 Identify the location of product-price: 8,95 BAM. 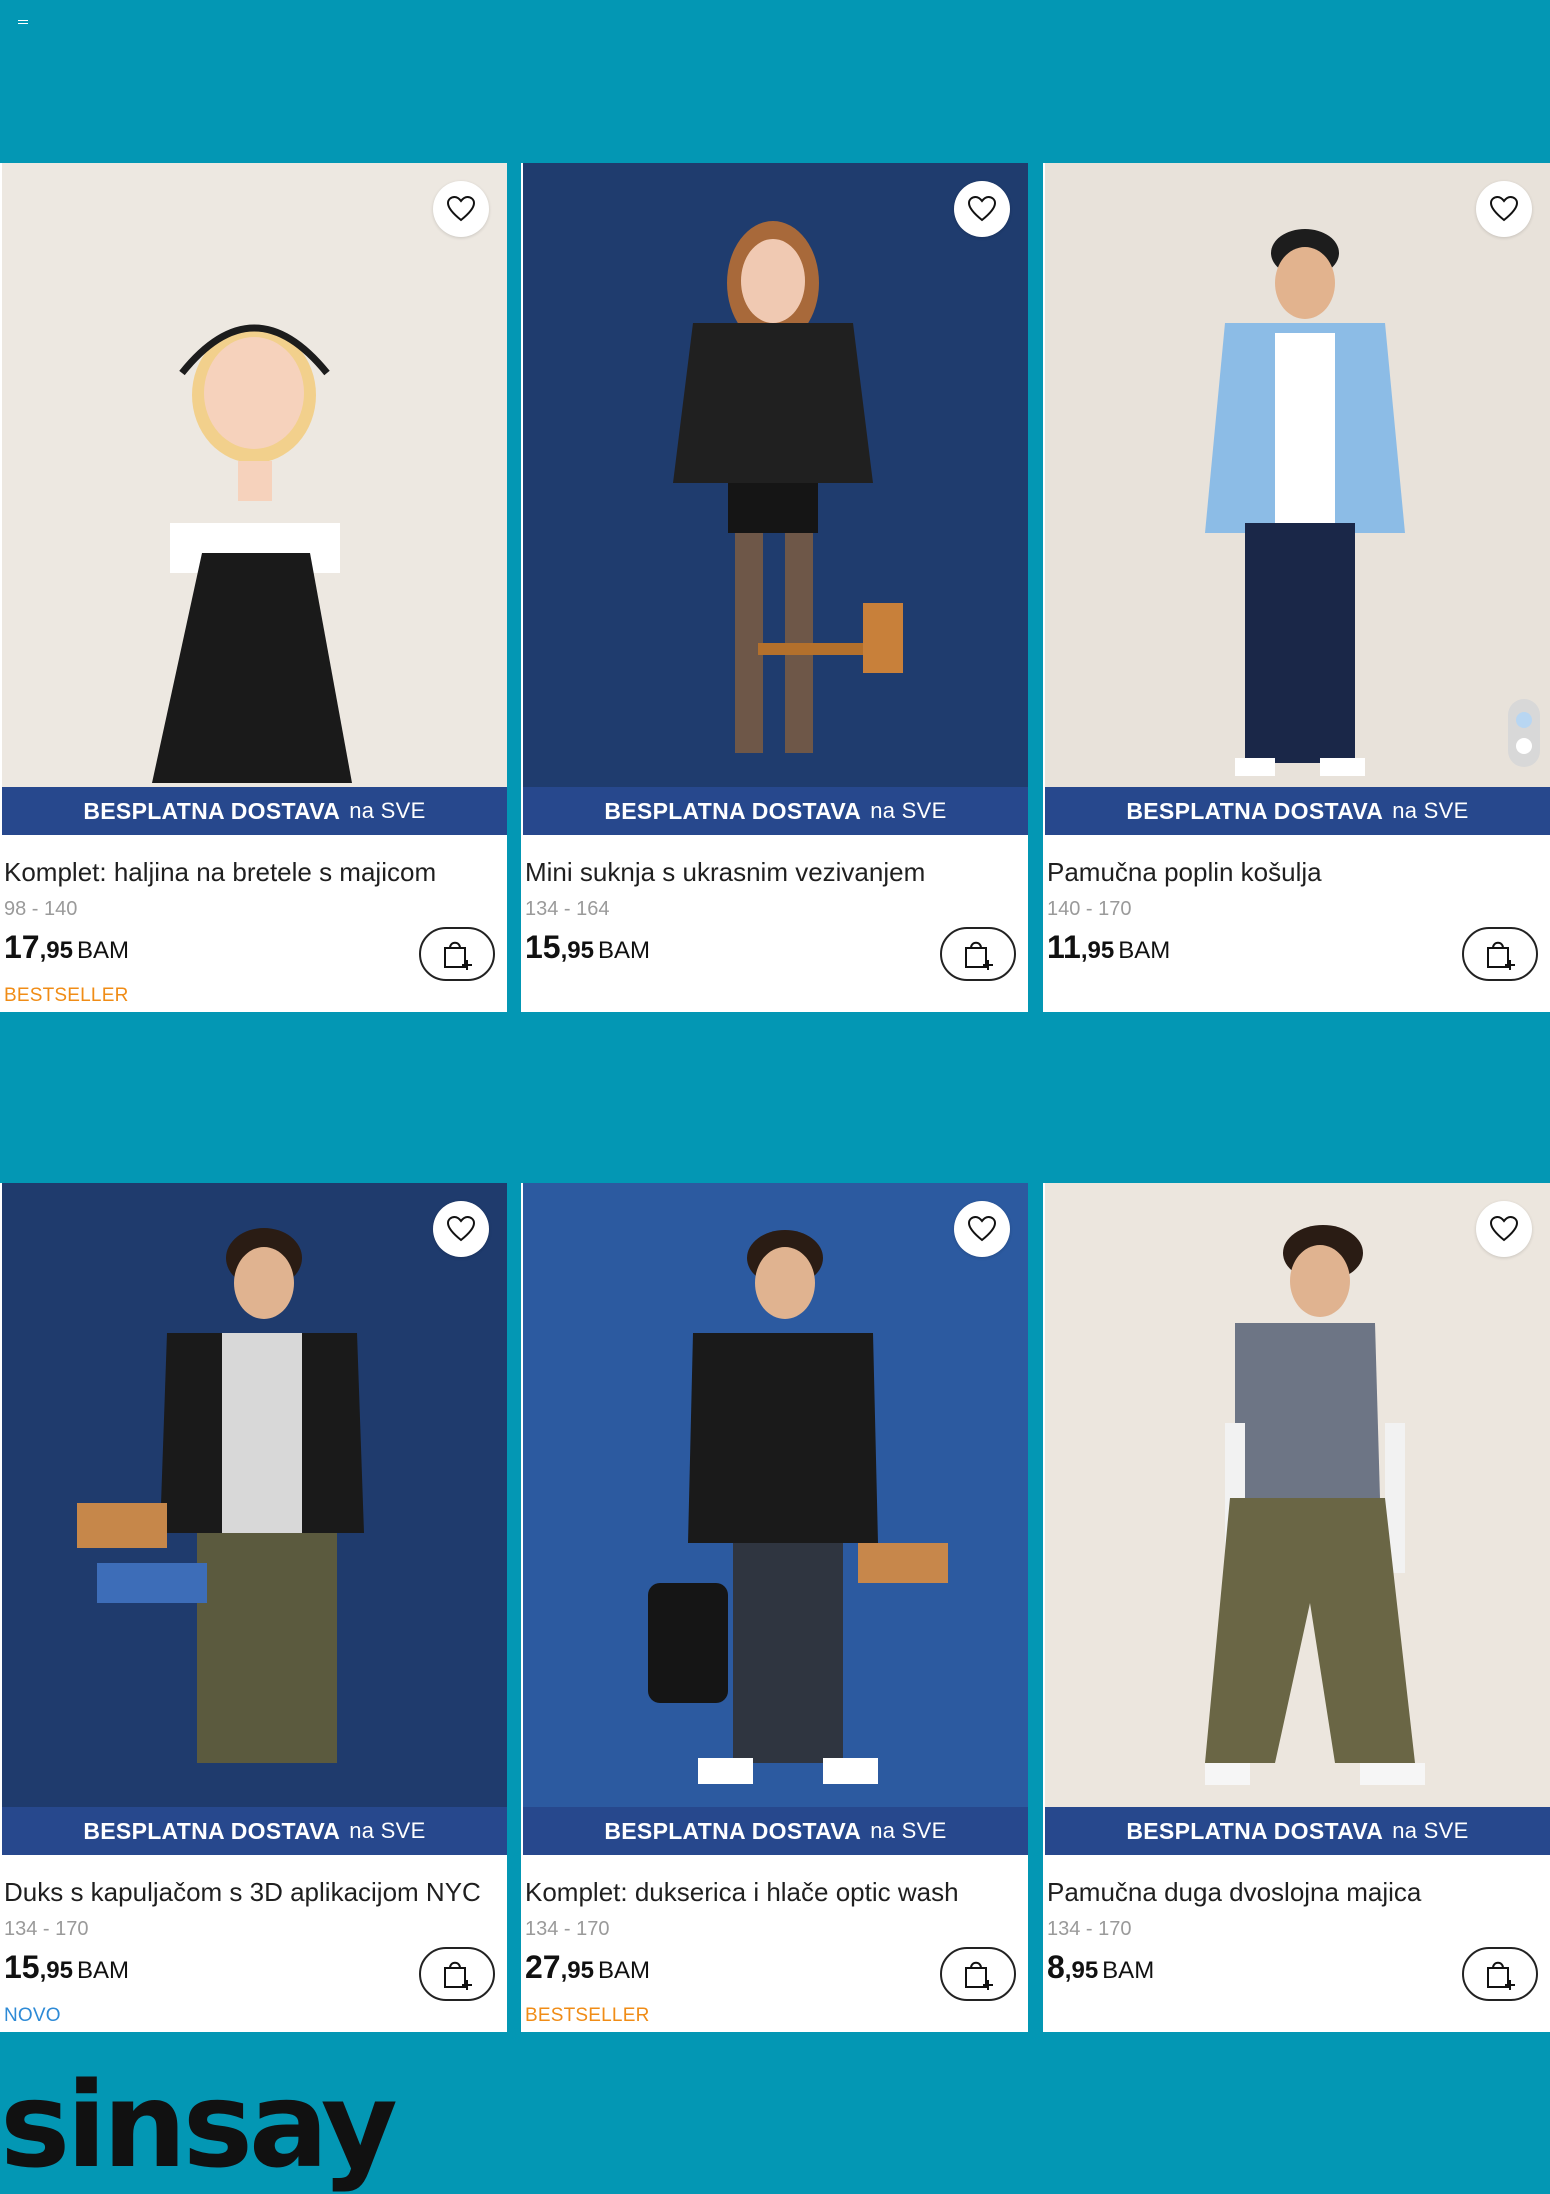
(1101, 1967).